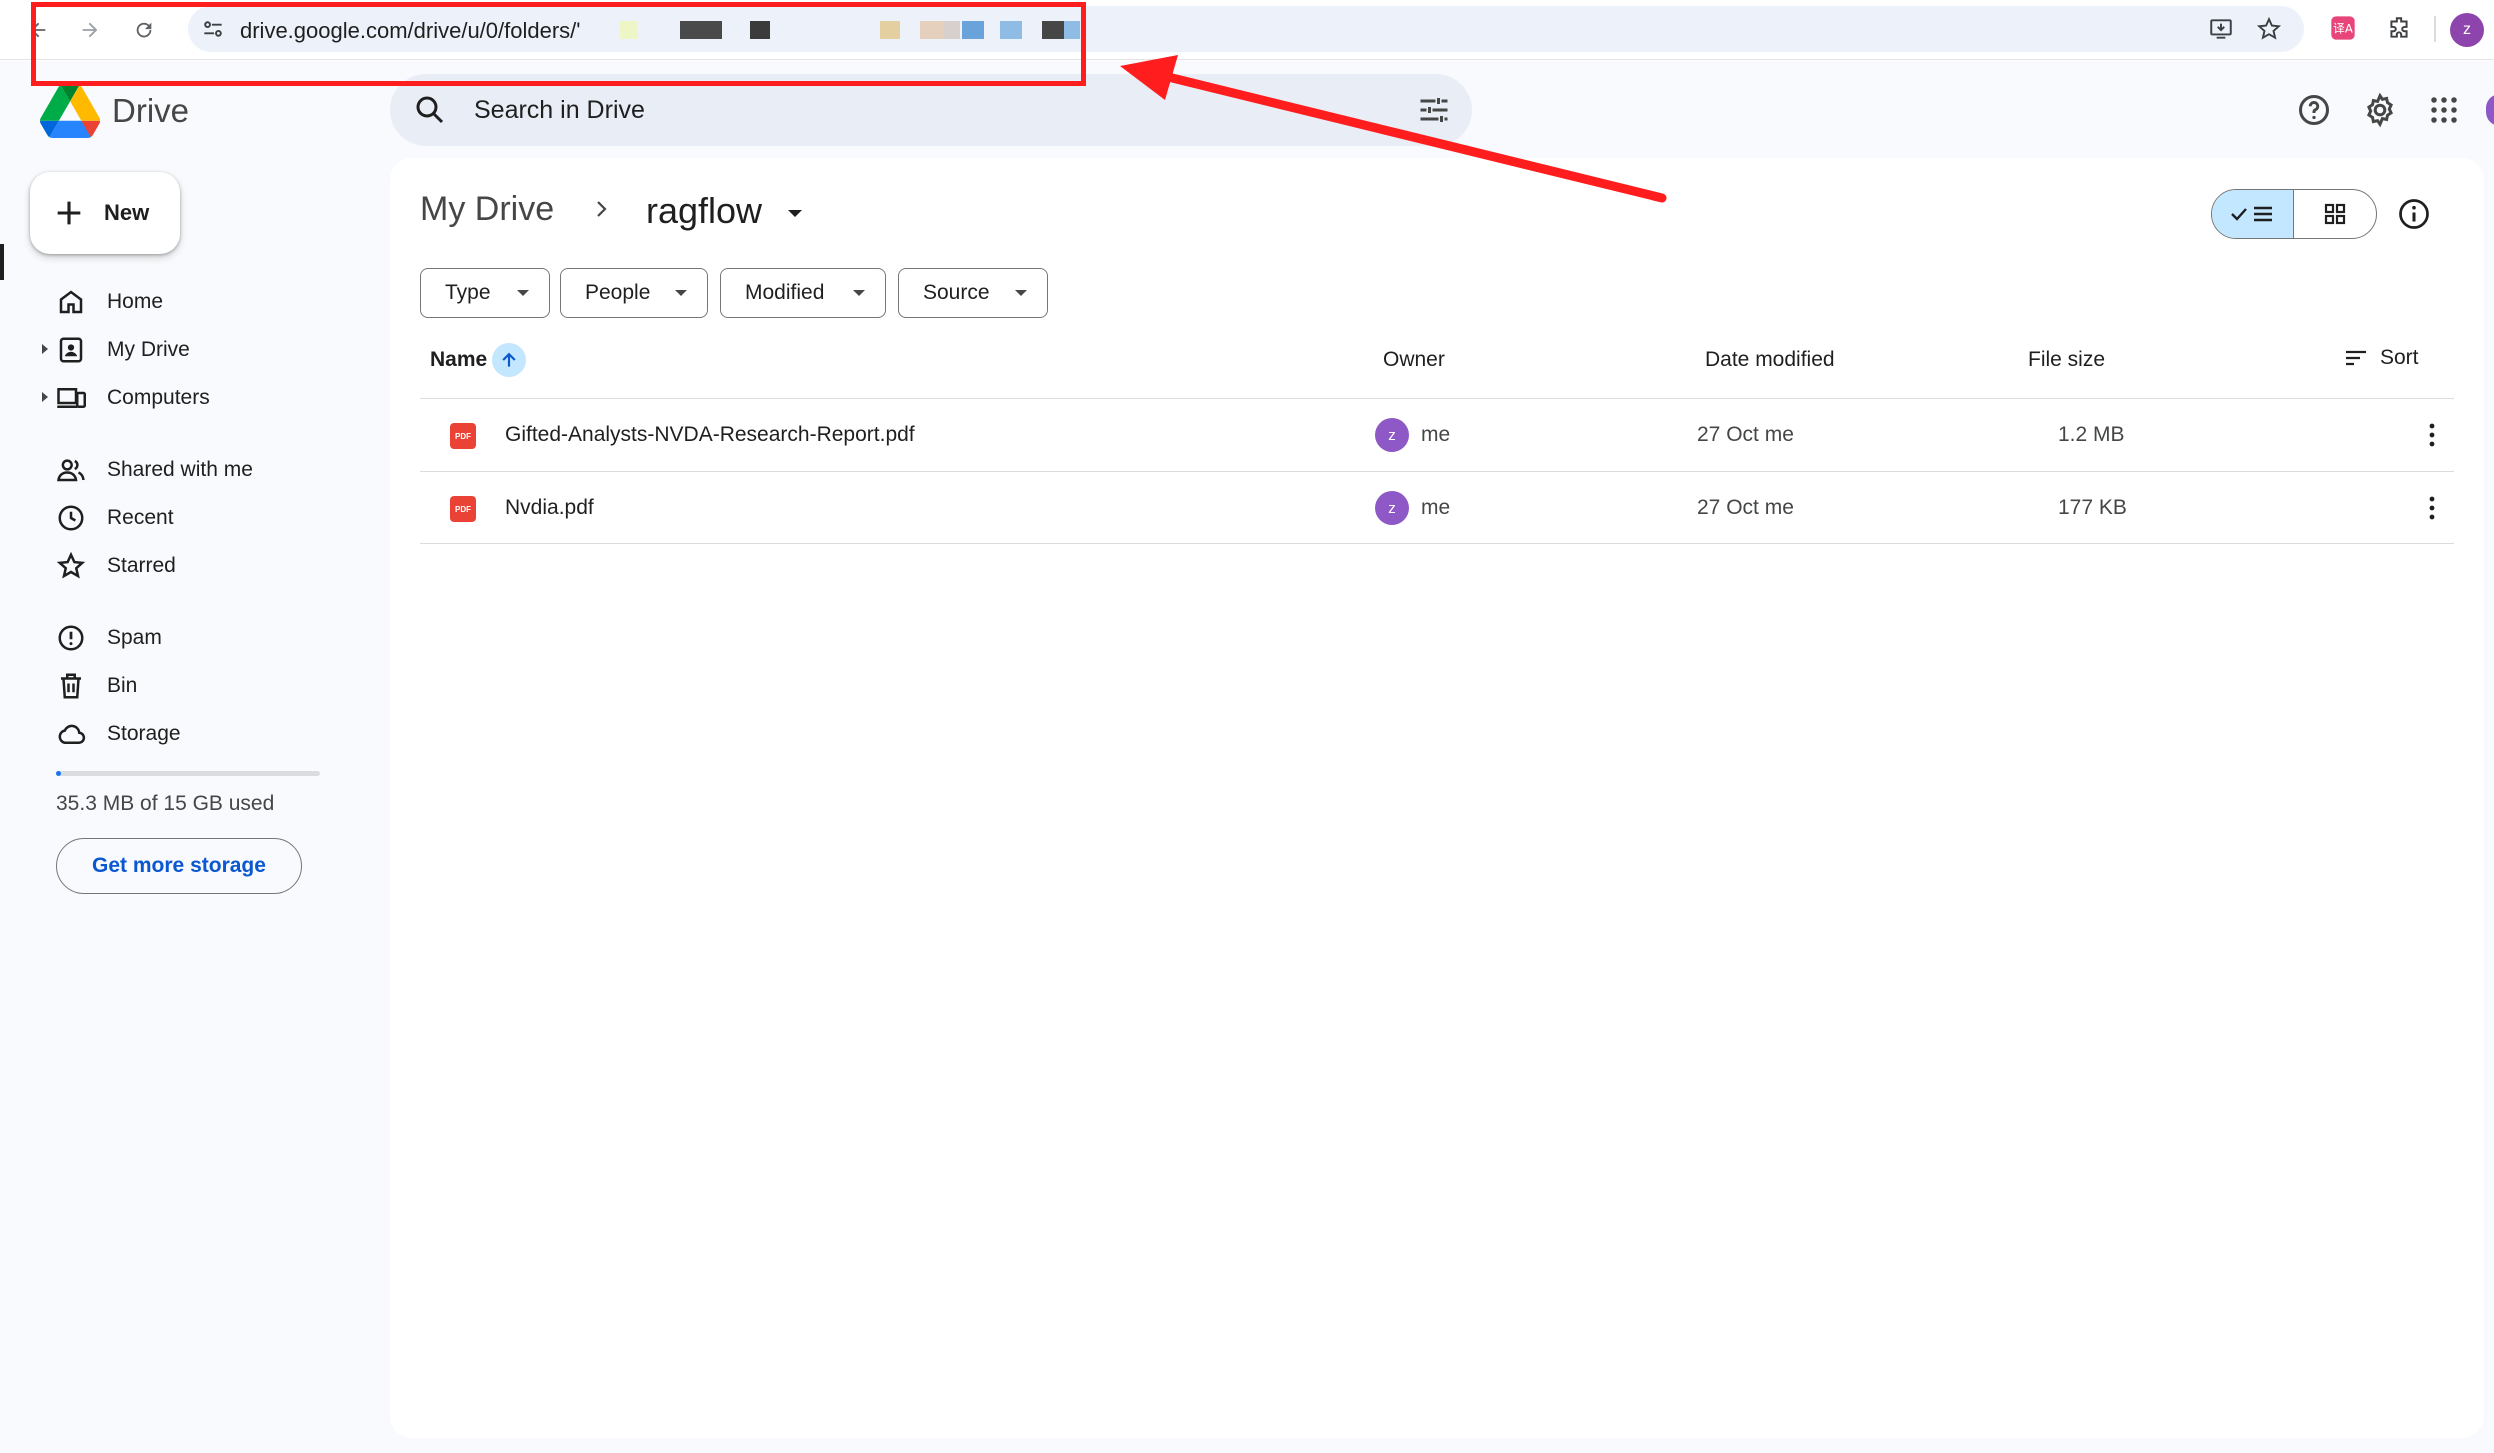 Image resolution: width=2494 pixels, height=1453 pixels. Describe the element at coordinates (188, 773) in the screenshot. I see `storage-usage-bar` at that location.